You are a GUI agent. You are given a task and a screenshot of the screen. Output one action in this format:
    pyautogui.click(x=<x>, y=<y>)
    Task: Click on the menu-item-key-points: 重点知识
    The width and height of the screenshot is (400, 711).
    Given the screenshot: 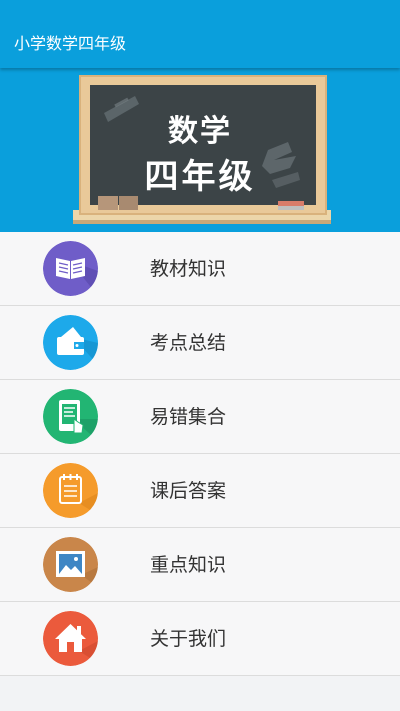 What is the action you would take?
    pyautogui.click(x=200, y=565)
    